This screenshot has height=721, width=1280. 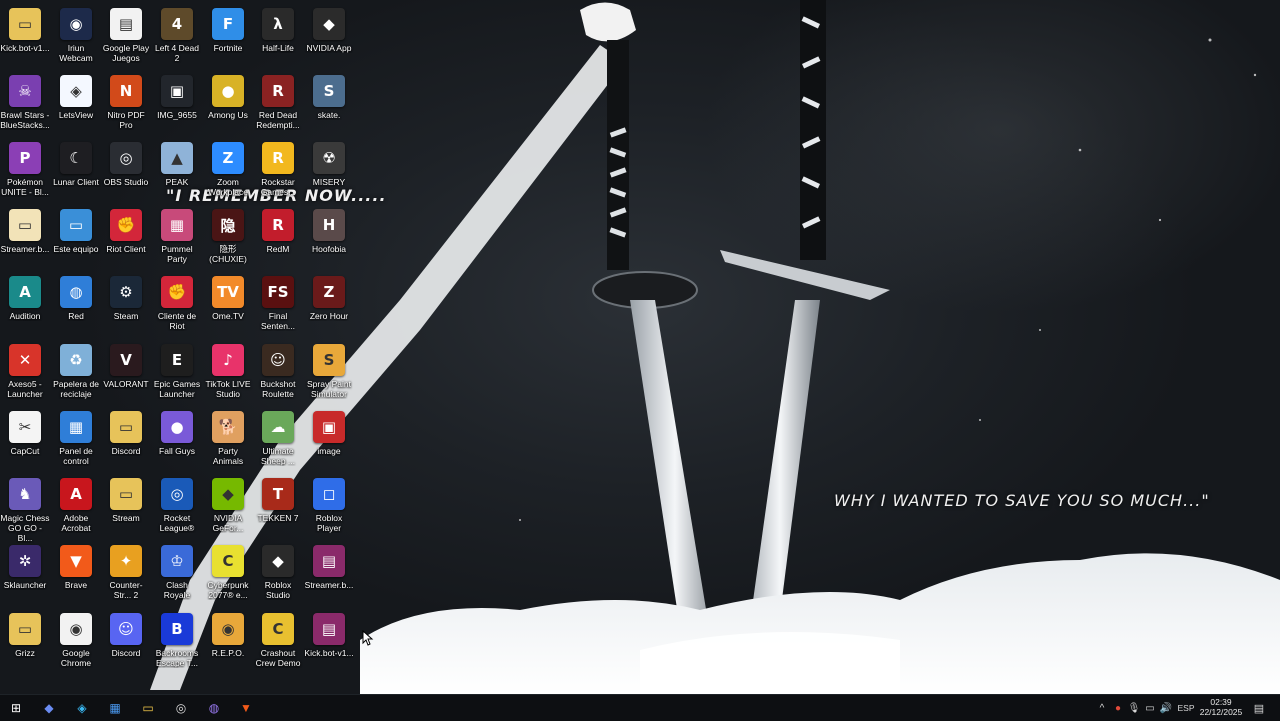 I want to click on volume-icon: 🔊, so click(x=1166, y=708).